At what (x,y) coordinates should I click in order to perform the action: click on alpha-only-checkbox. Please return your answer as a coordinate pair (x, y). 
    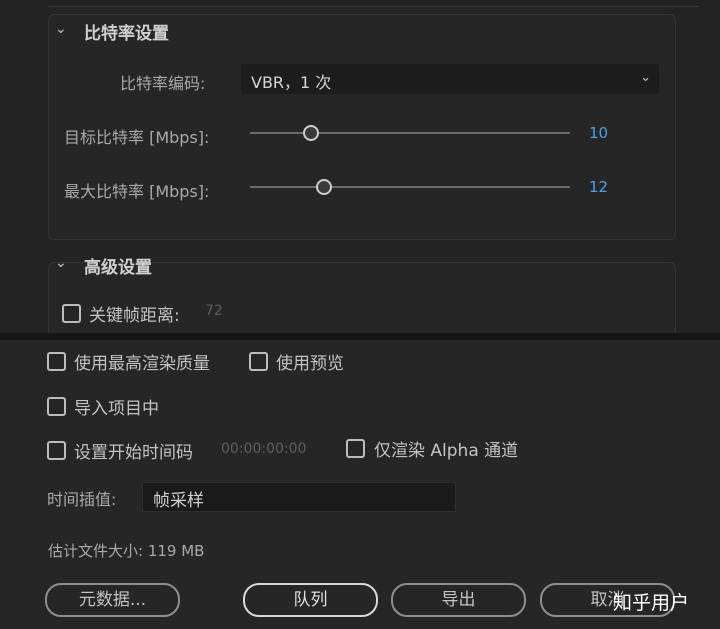
    Looking at the image, I should click on (355, 448).